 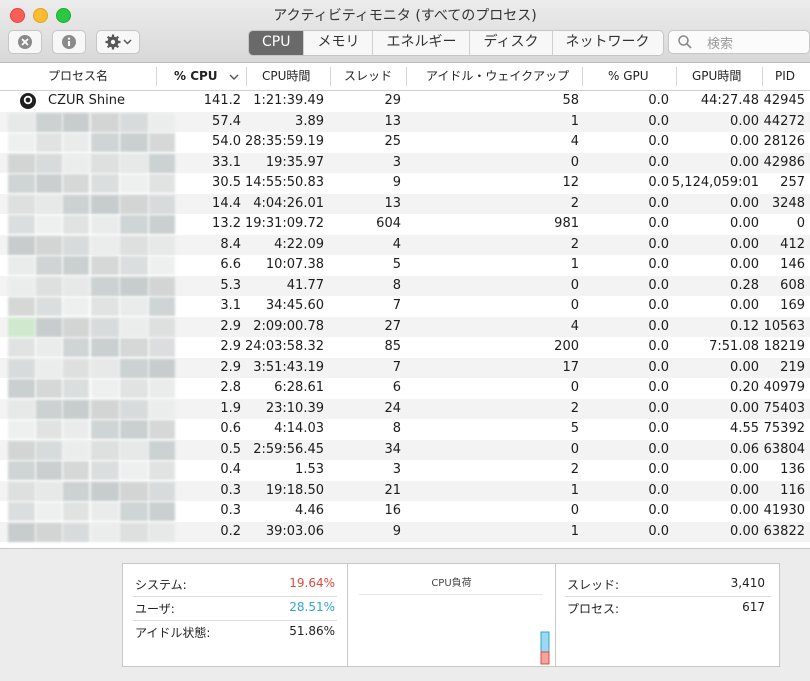 What do you see at coordinates (574, 326) in the screenshot?
I see `idle-wakeups-cell: 4` at bounding box center [574, 326].